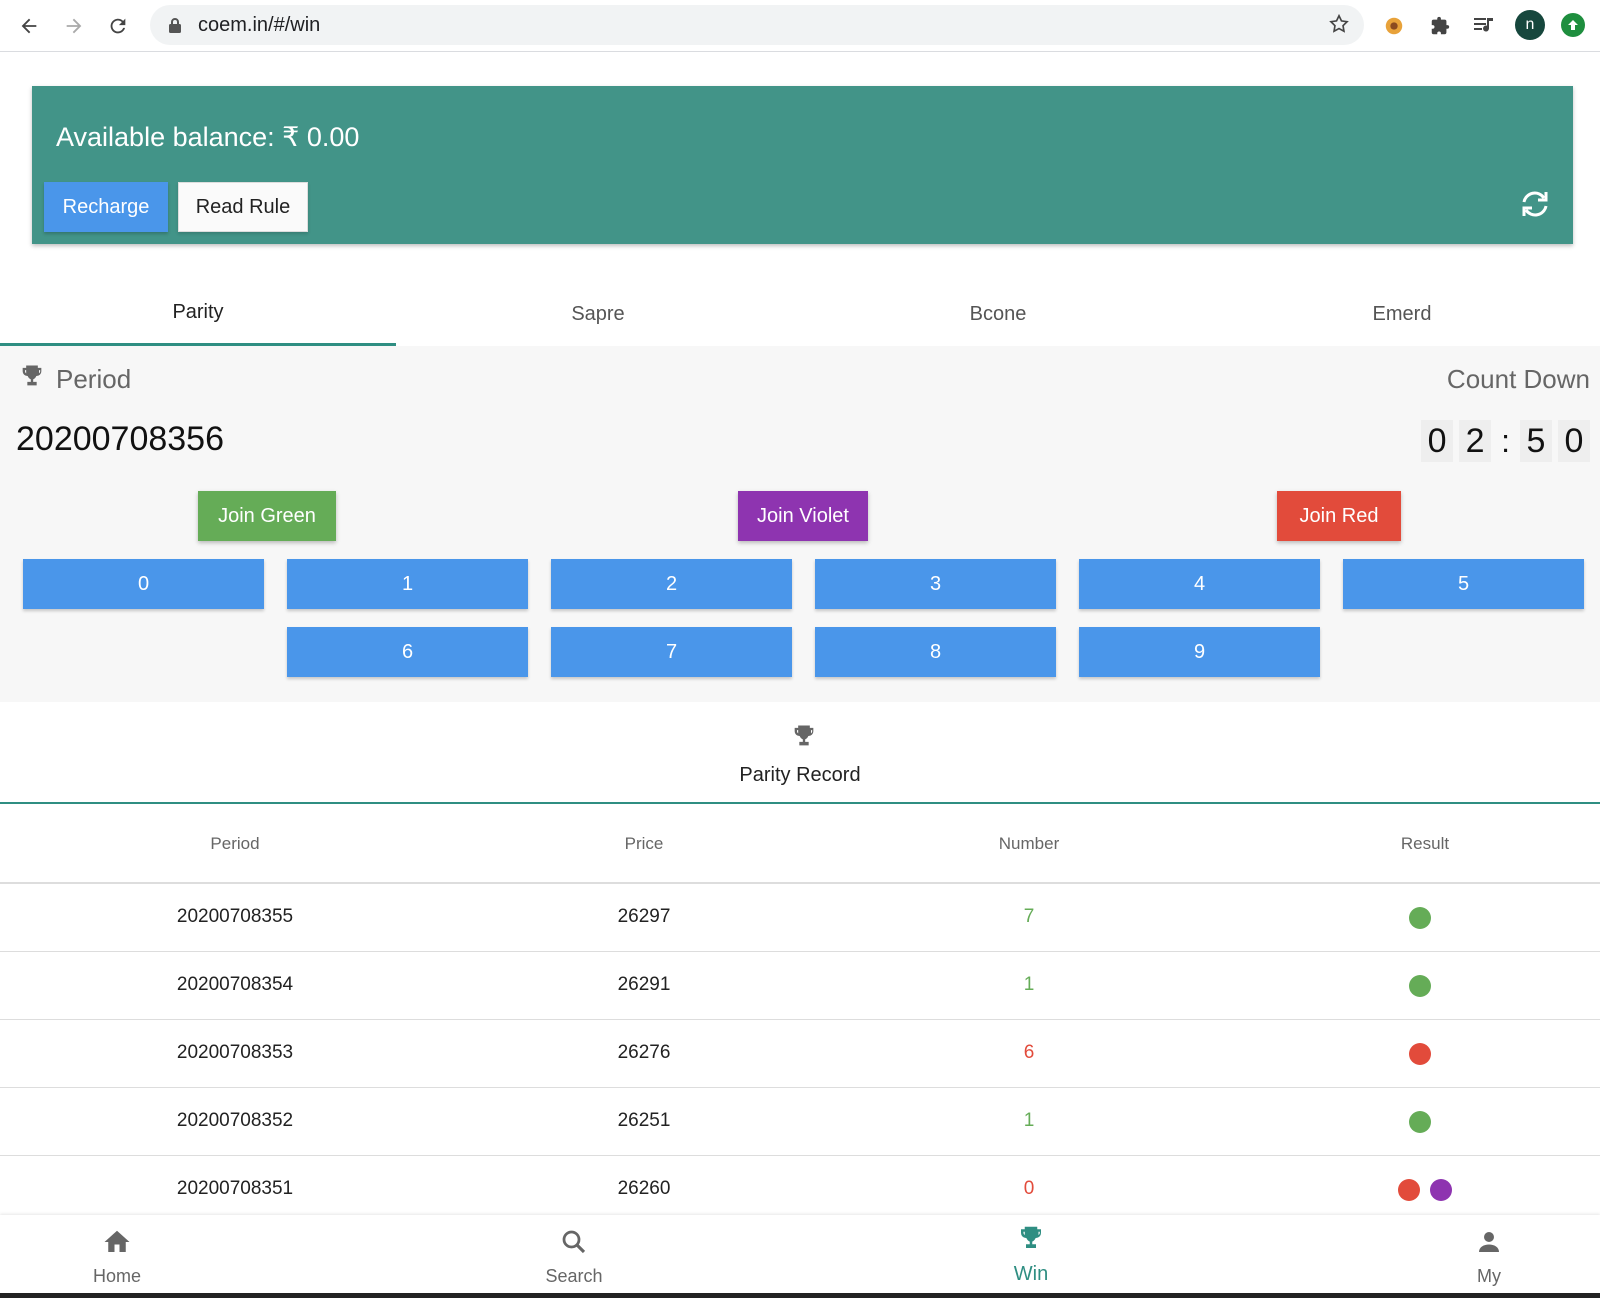 The image size is (1600, 1298). I want to click on forward-icon, so click(74, 26).